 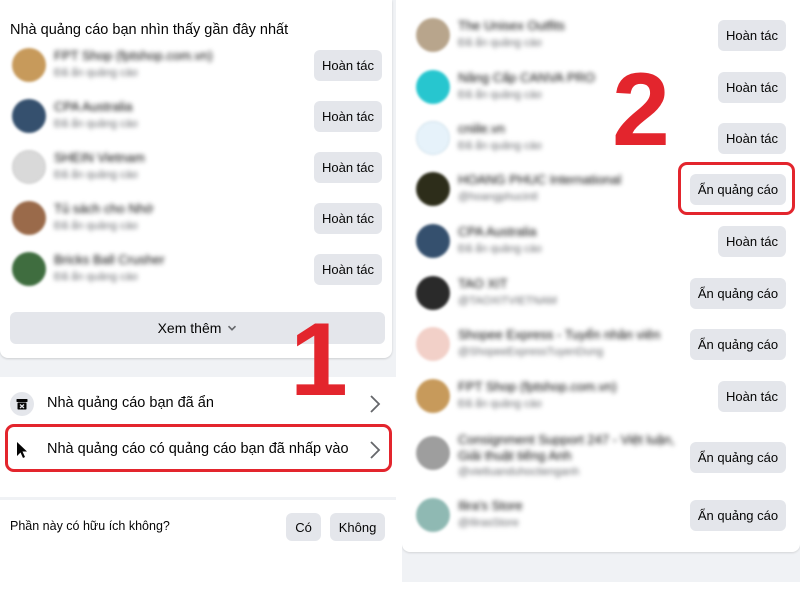 I want to click on nav-item-label: Nhà quảng cáo bạn đã ẩn, so click(x=130, y=403).